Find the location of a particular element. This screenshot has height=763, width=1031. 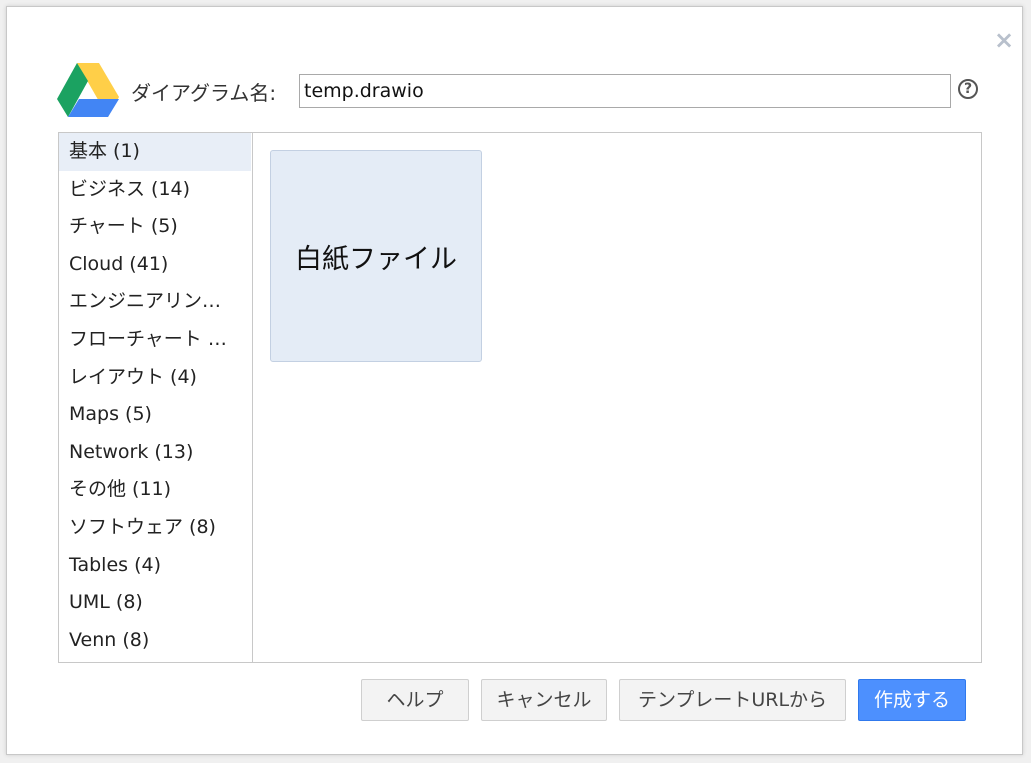

category-item: その他 (11) is located at coordinates (155, 490).